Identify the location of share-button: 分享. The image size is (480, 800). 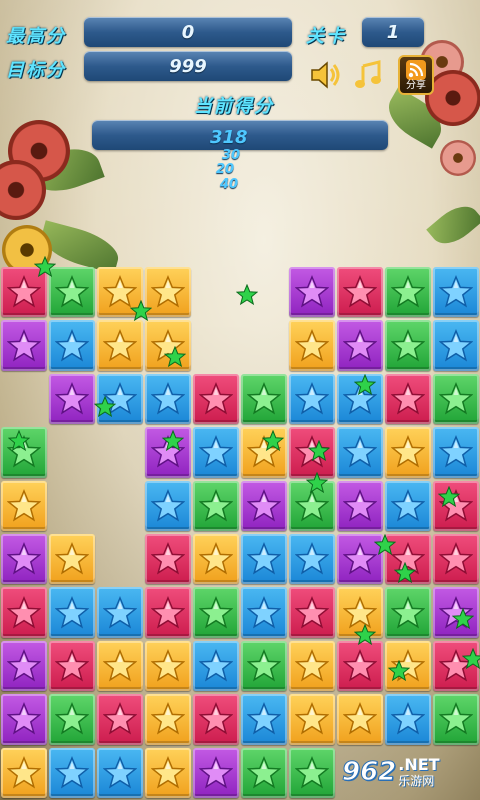
(416, 75).